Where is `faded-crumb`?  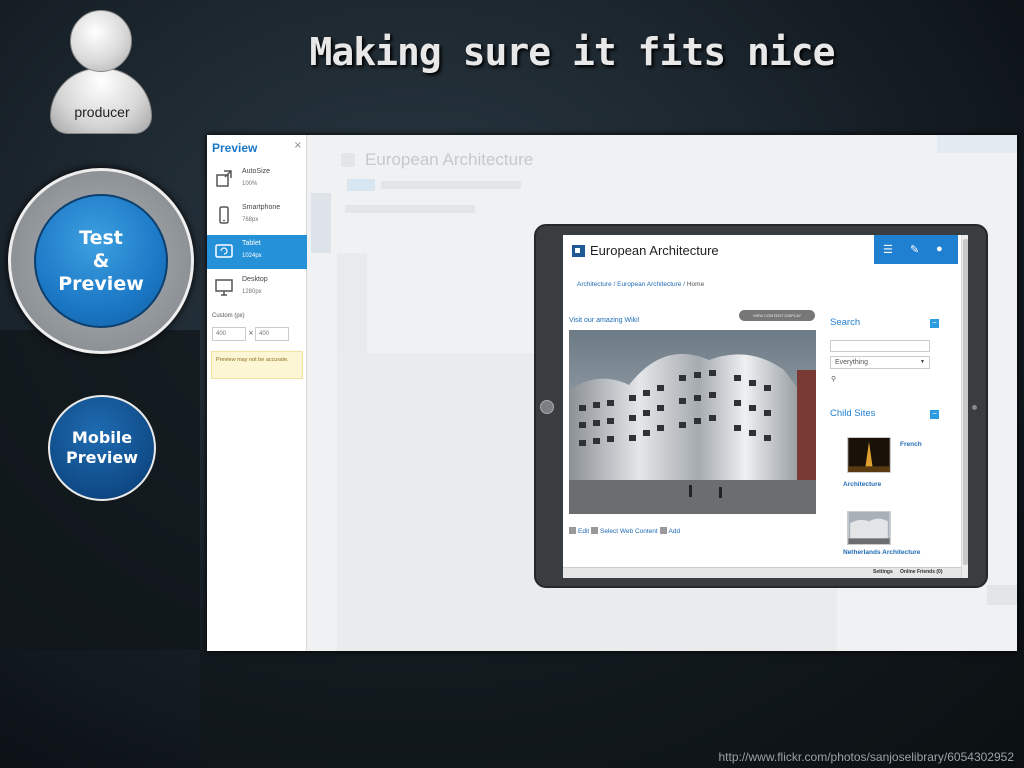
faded-crumb is located at coordinates (410, 209).